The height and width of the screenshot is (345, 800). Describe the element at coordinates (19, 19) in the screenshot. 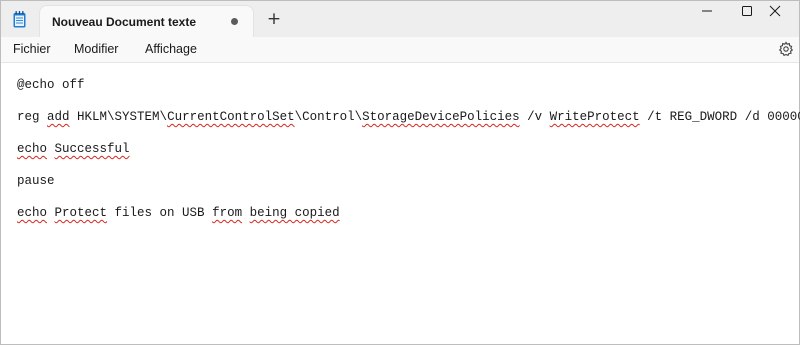

I see `notepad-icon` at that location.